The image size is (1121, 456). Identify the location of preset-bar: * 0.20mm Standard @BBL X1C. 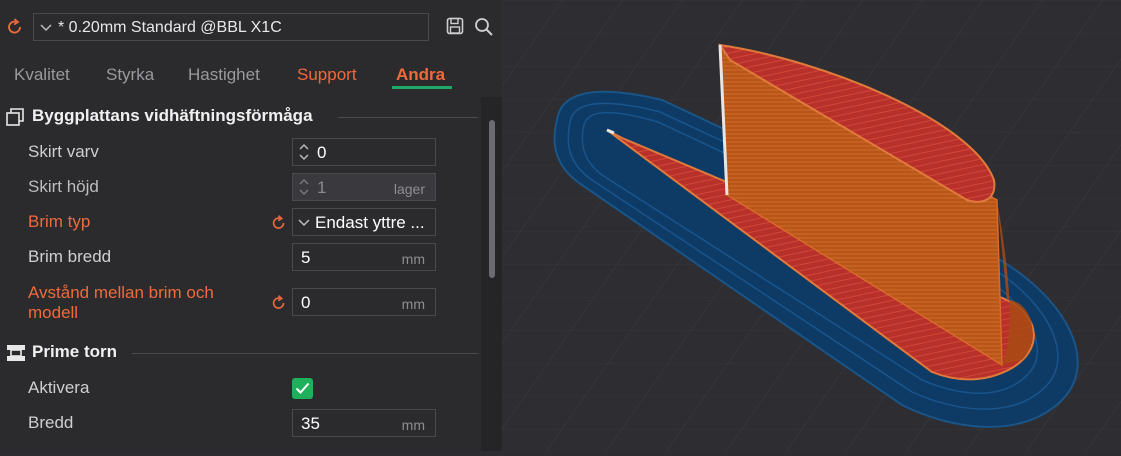
(251, 28).